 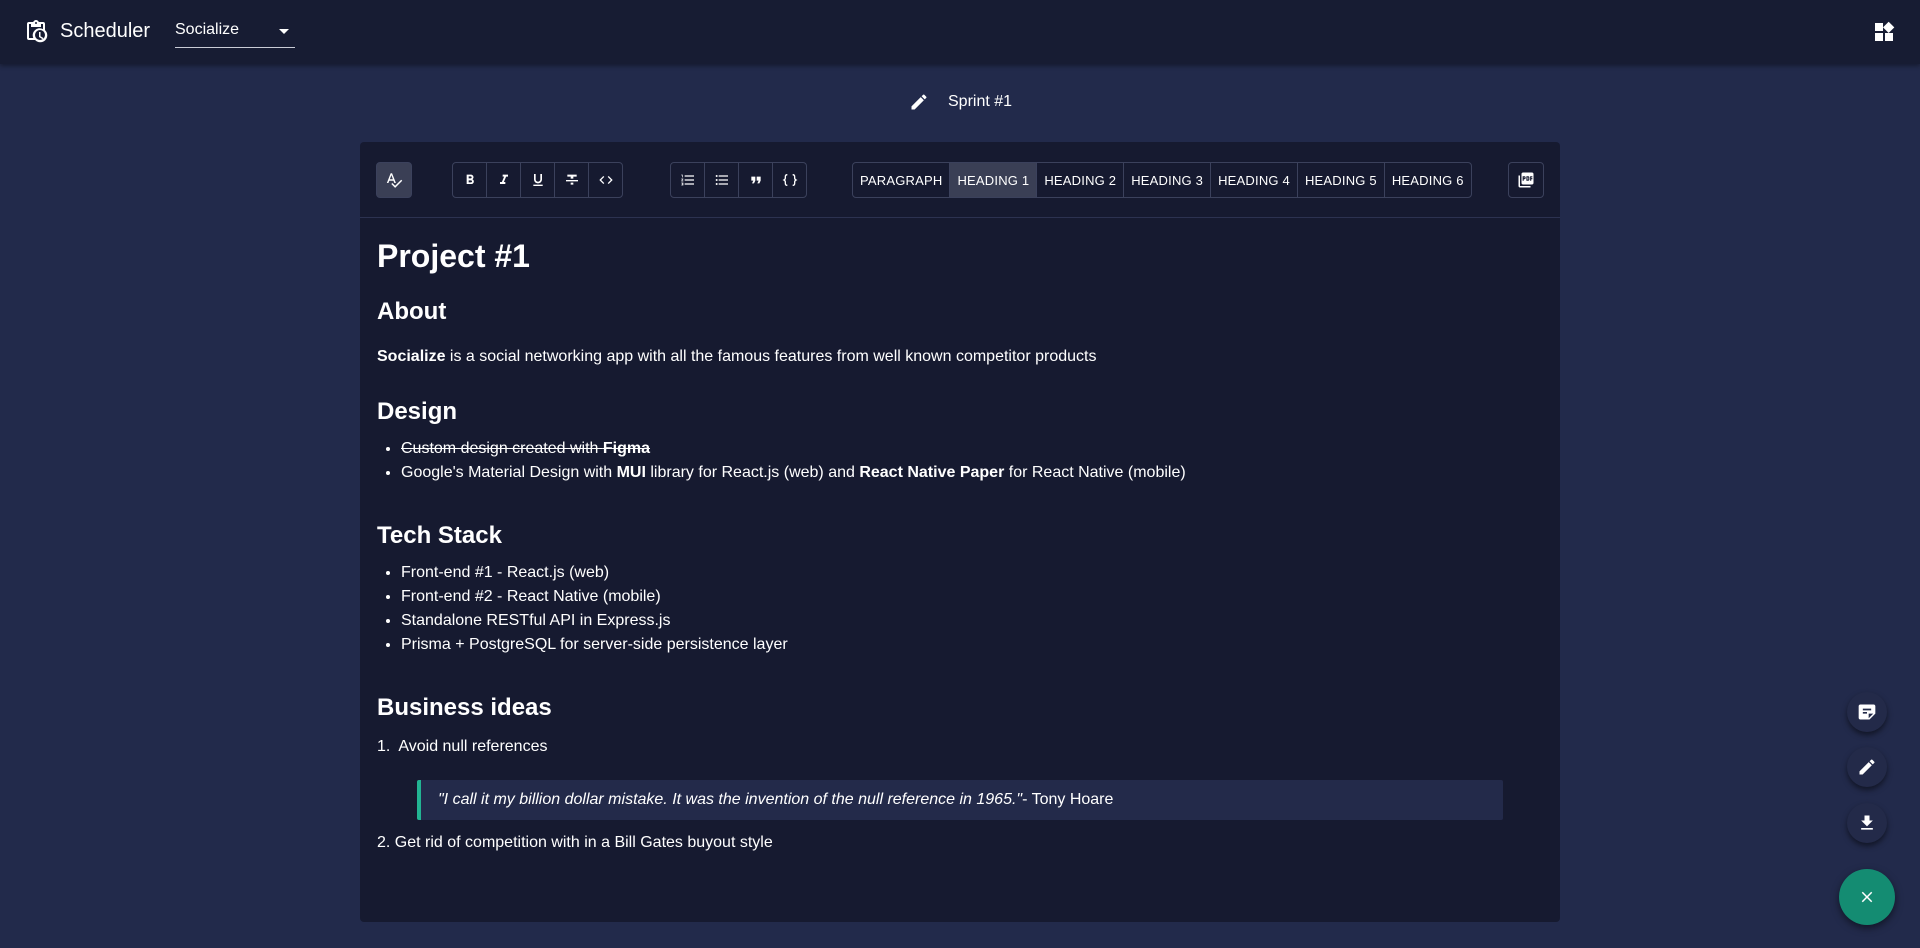 I want to click on ordered-list-button, so click(x=687, y=180).